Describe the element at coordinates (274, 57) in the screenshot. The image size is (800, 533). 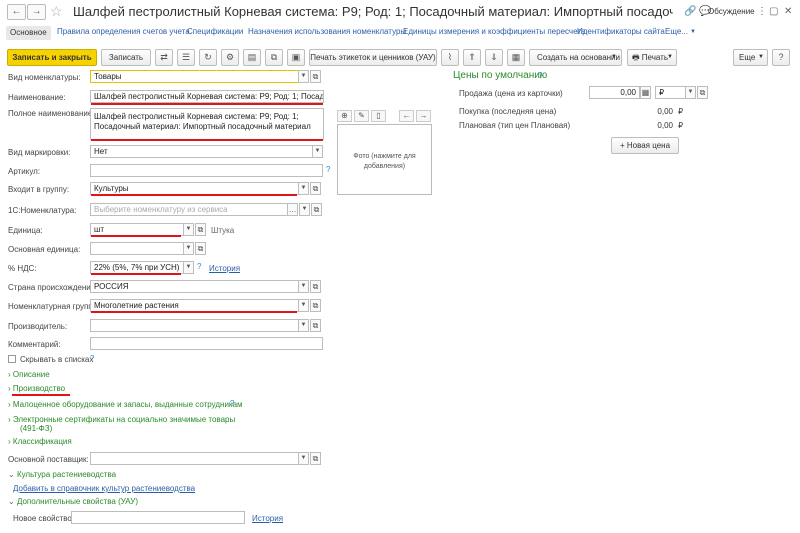
I see `copy-icon: ⧉` at that location.